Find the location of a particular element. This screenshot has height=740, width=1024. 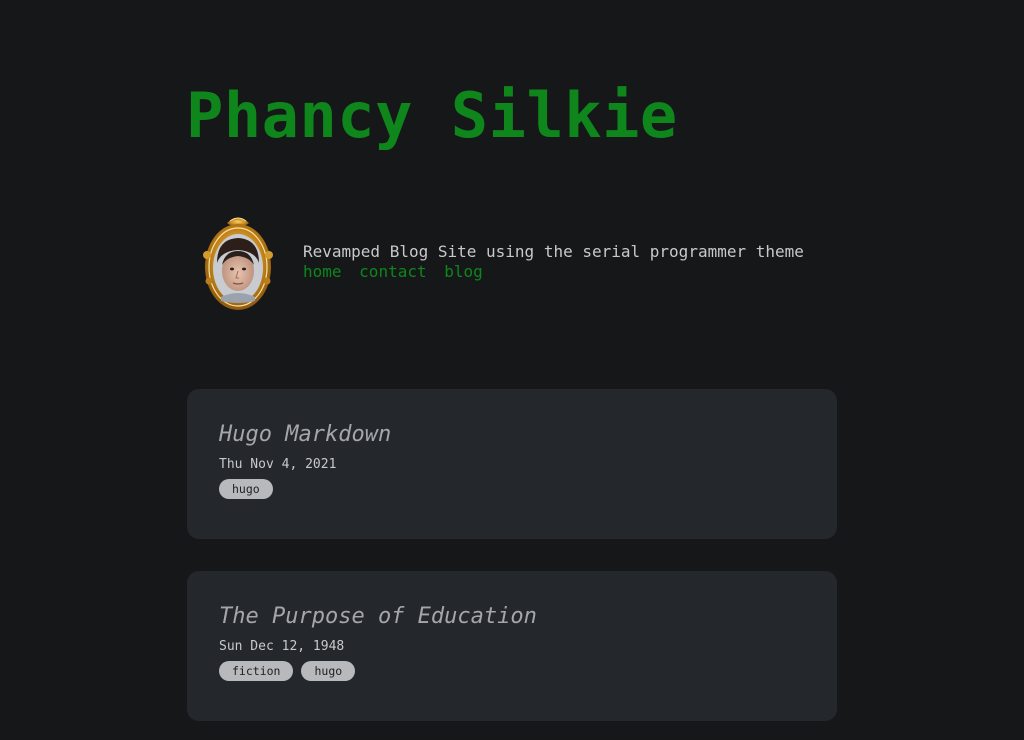

post-title: Hugo Markdown is located at coordinates (512, 435).